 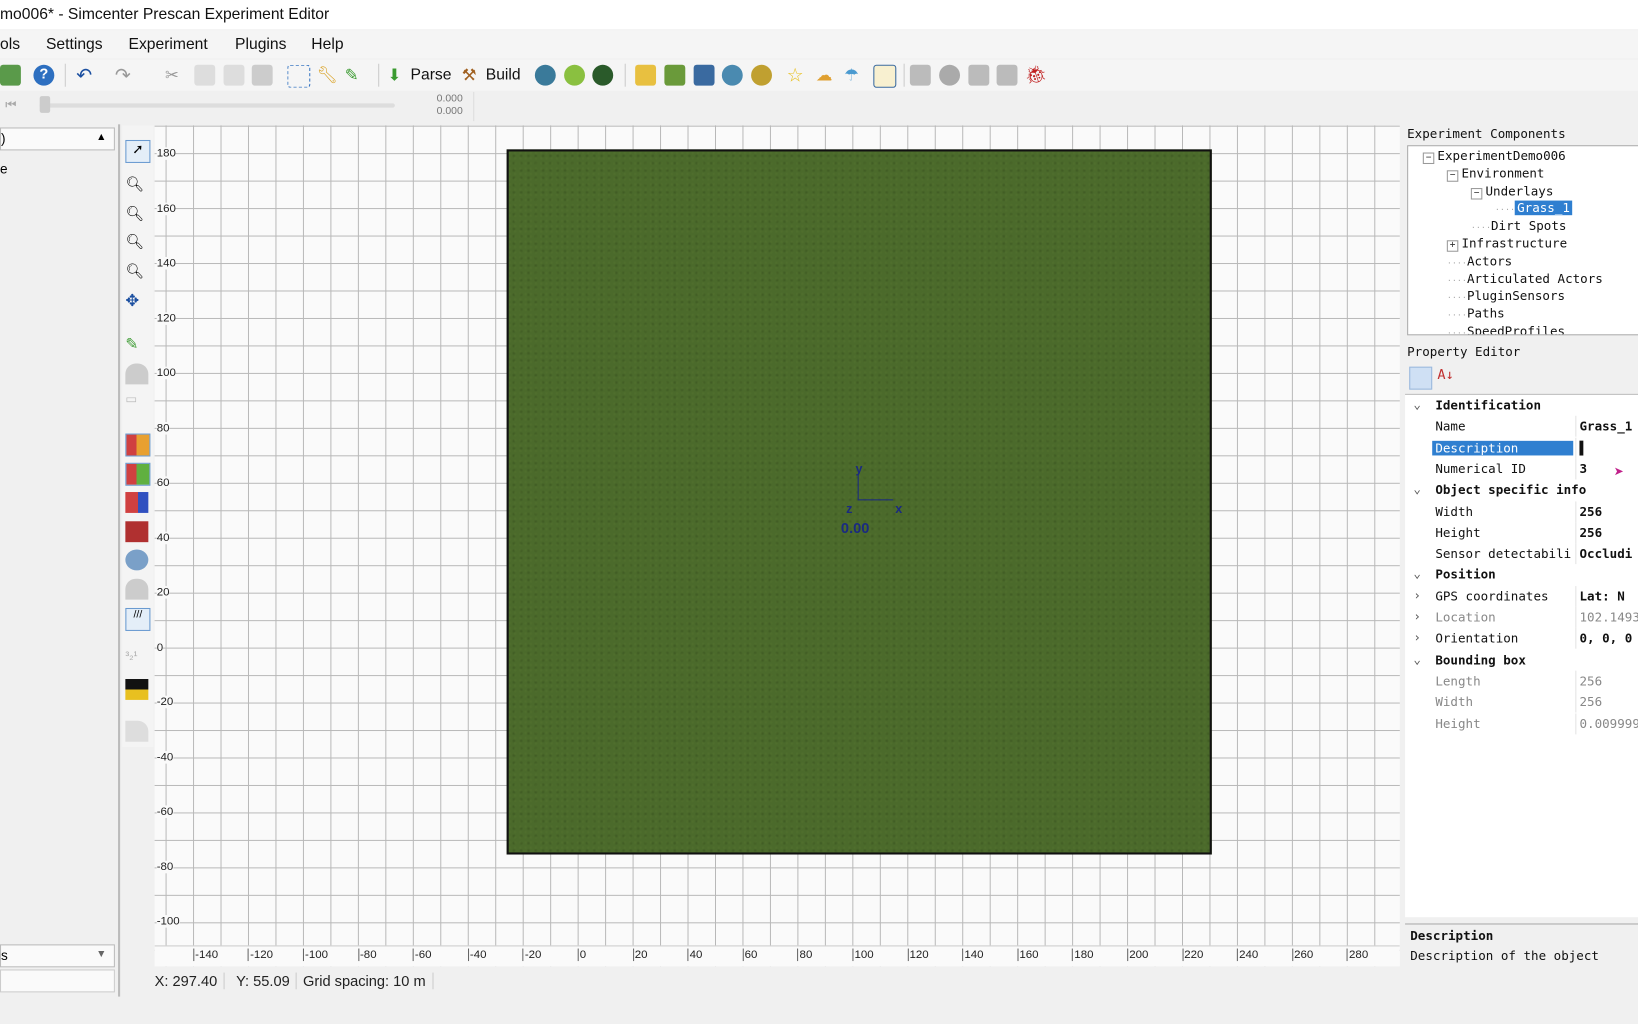 I want to click on menu-settings: Settings, so click(x=74, y=45).